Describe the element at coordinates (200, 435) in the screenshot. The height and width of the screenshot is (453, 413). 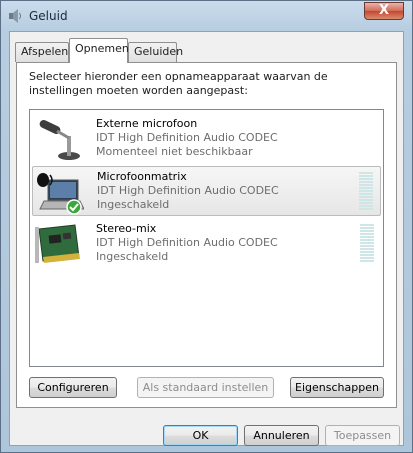
I see `ok-button: OK` at that location.